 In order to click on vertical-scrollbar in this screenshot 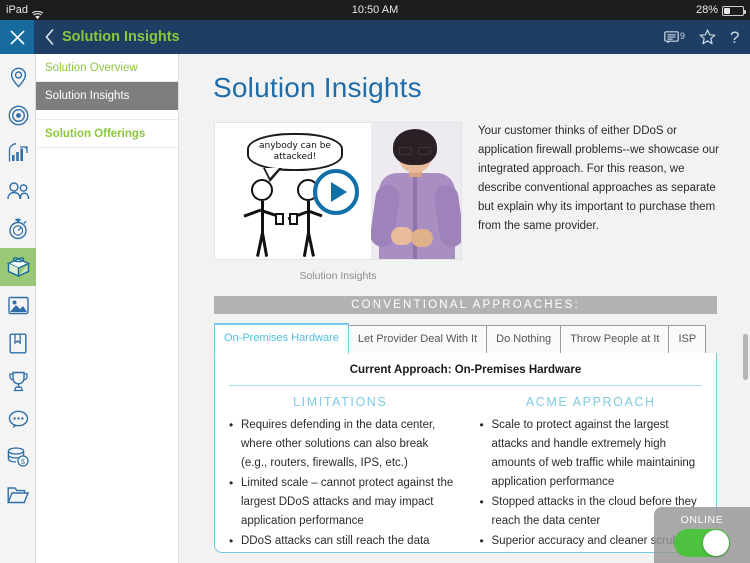, I will do `click(745, 357)`.